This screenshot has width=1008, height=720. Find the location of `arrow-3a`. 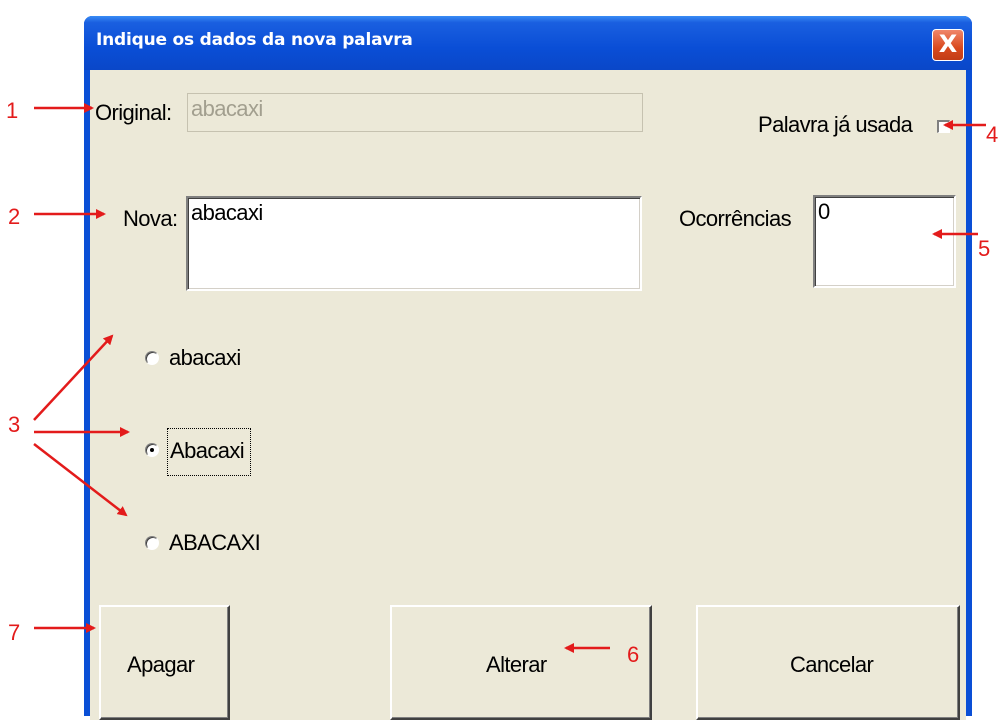

arrow-3a is located at coordinates (73, 377).